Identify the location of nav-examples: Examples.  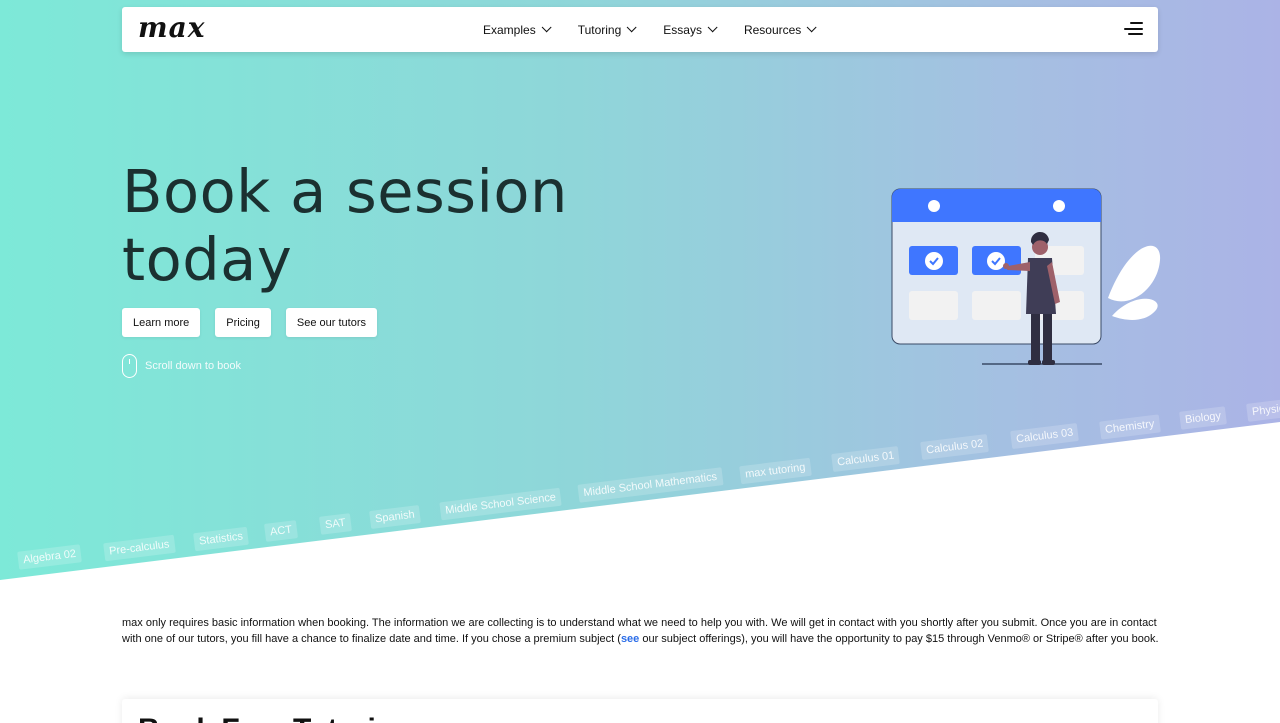
(517, 29).